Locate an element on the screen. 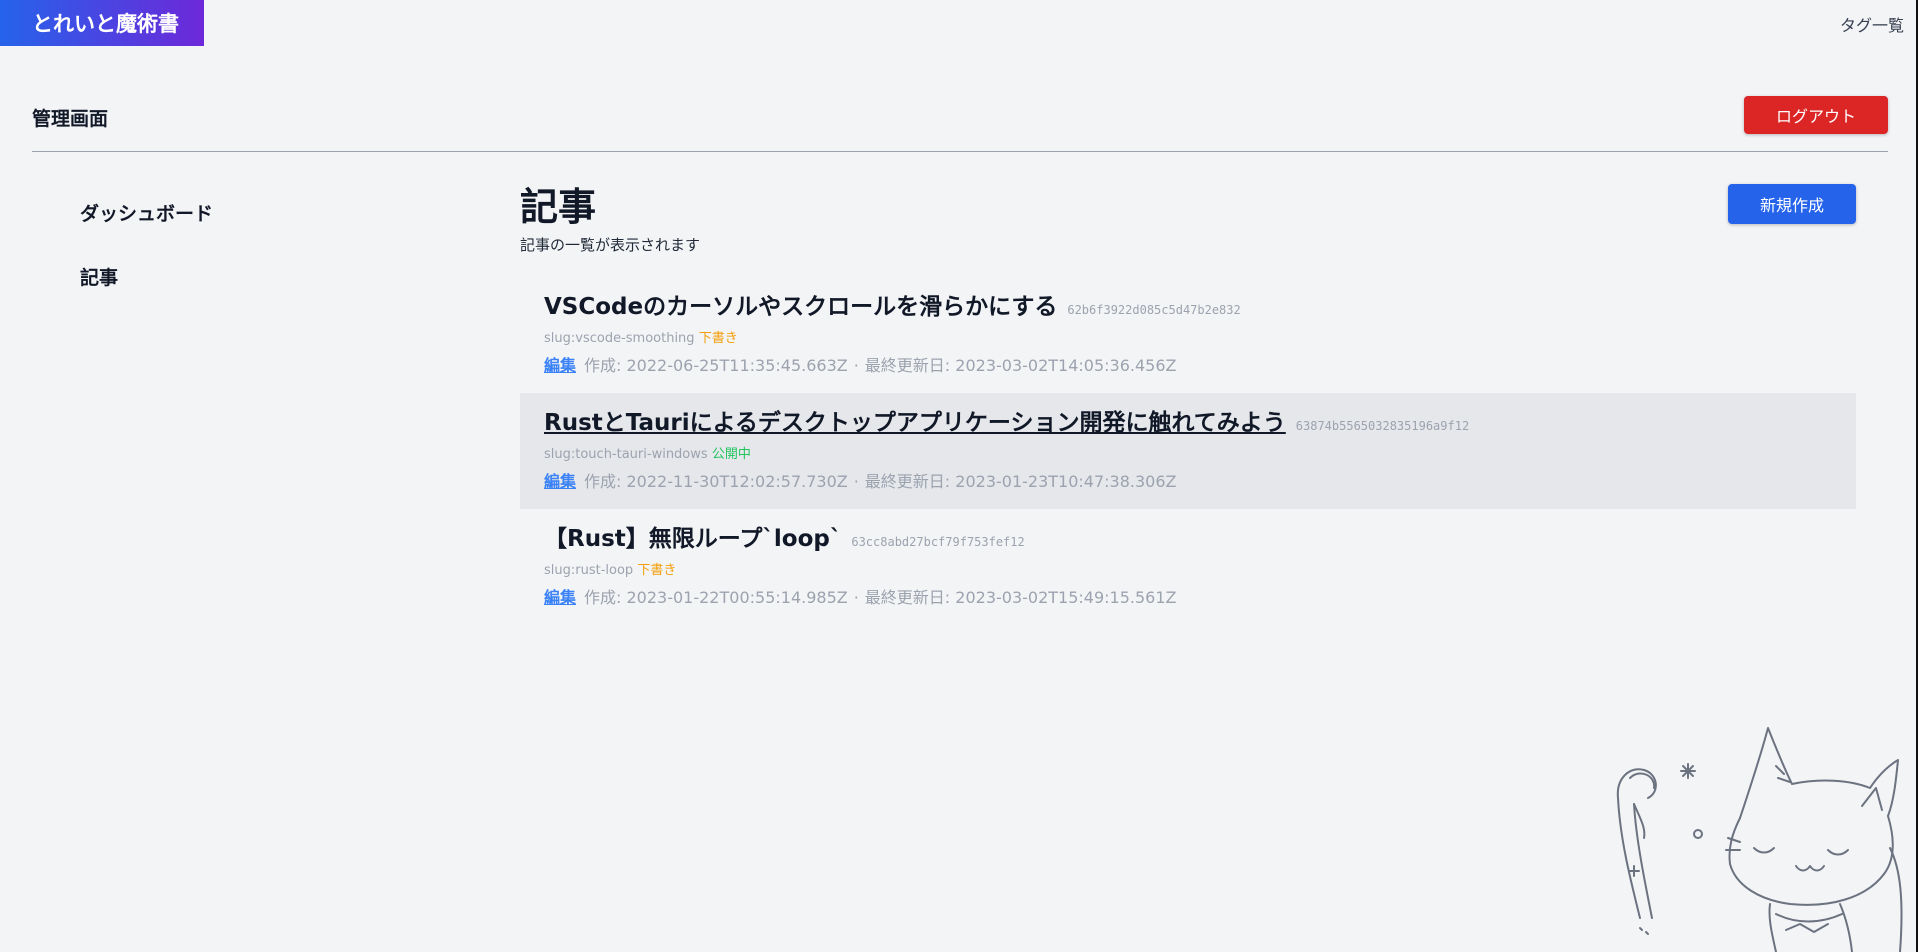  article-slug-line: slug:touch-tauri-windows 公開中 is located at coordinates (1188, 452).